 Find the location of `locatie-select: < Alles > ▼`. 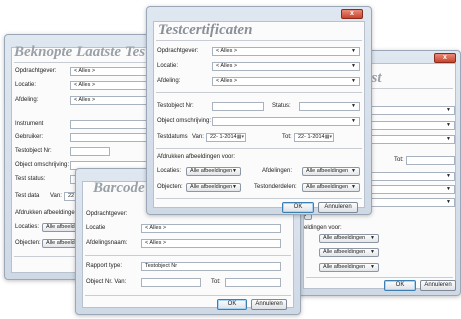

locatie-select: < Alles > ▼ is located at coordinates (286, 66).